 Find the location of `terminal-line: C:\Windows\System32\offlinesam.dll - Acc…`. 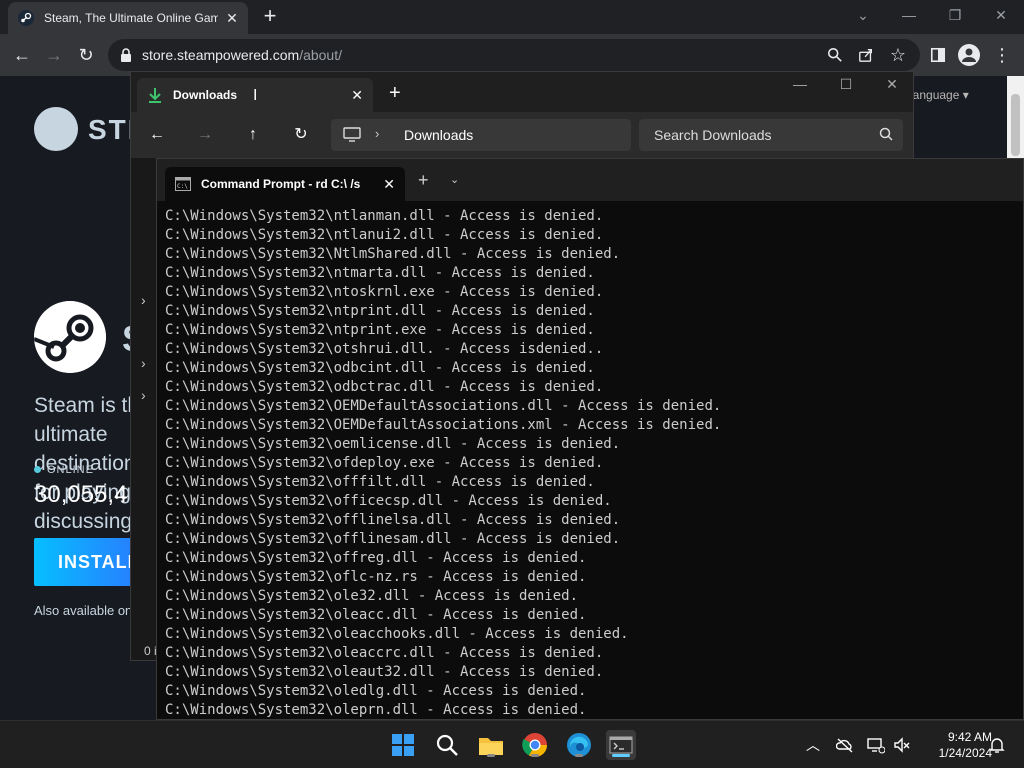

terminal-line: C:\Windows\System32\offlinesam.dll - Acc… is located at coordinates (393, 539).